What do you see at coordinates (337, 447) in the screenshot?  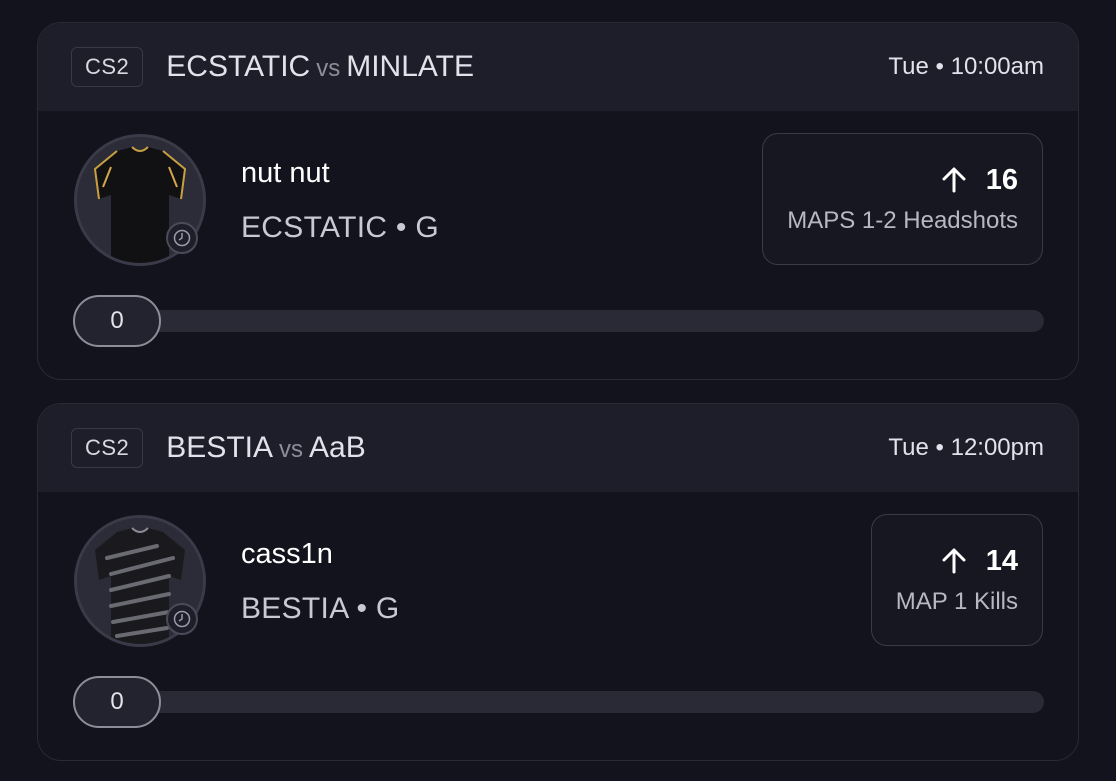 I see `team-b-name: AaB` at bounding box center [337, 447].